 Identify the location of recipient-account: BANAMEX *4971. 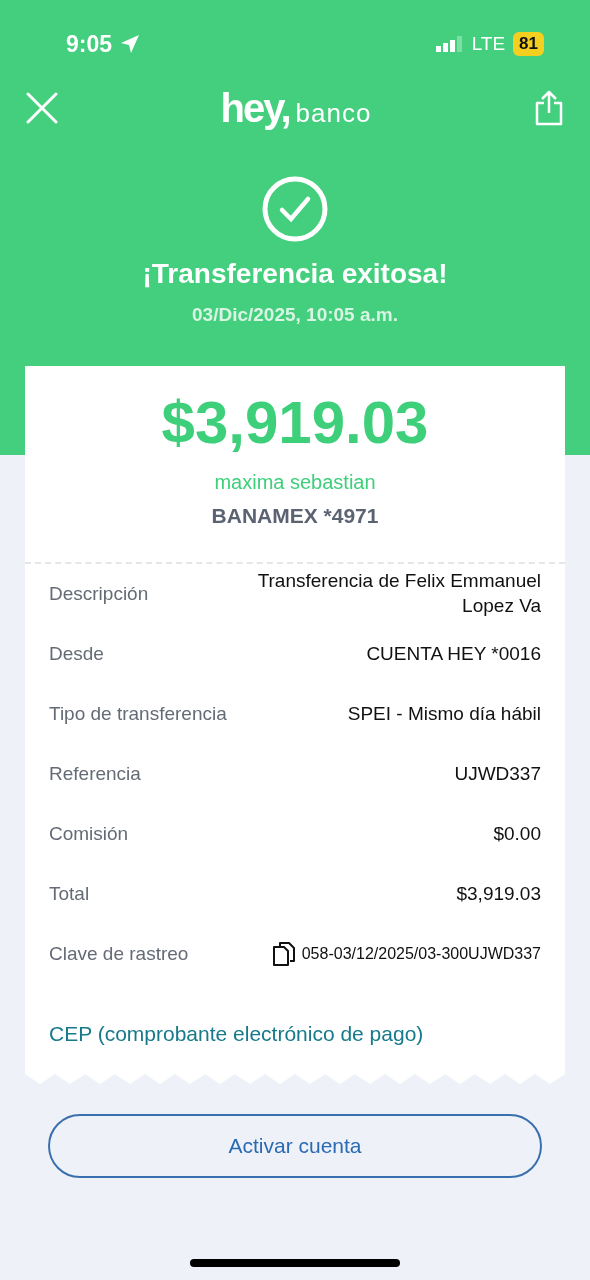
(295, 516).